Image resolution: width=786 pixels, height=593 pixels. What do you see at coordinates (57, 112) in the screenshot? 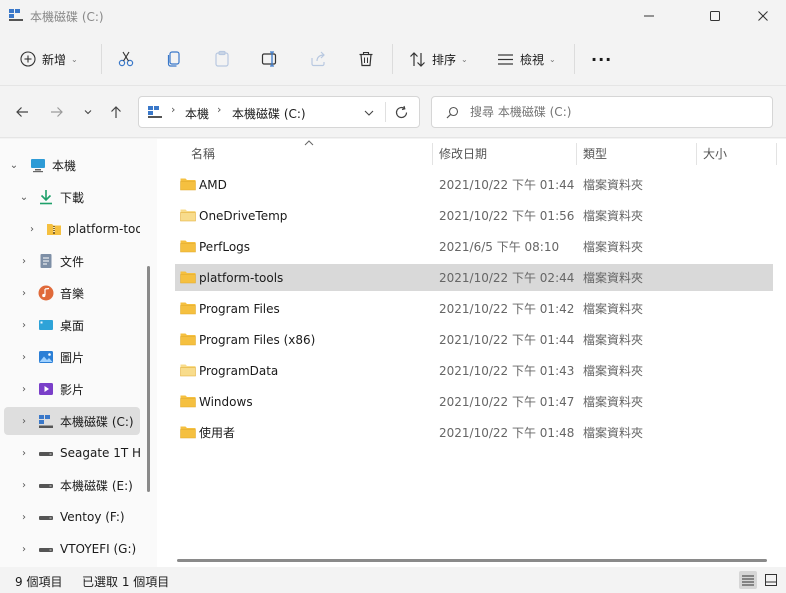
I see `forward-button` at bounding box center [57, 112].